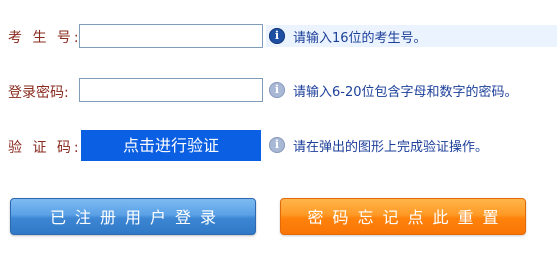  What do you see at coordinates (45, 38) in the screenshot?
I see `exam-number-label: 考 生 号:` at bounding box center [45, 38].